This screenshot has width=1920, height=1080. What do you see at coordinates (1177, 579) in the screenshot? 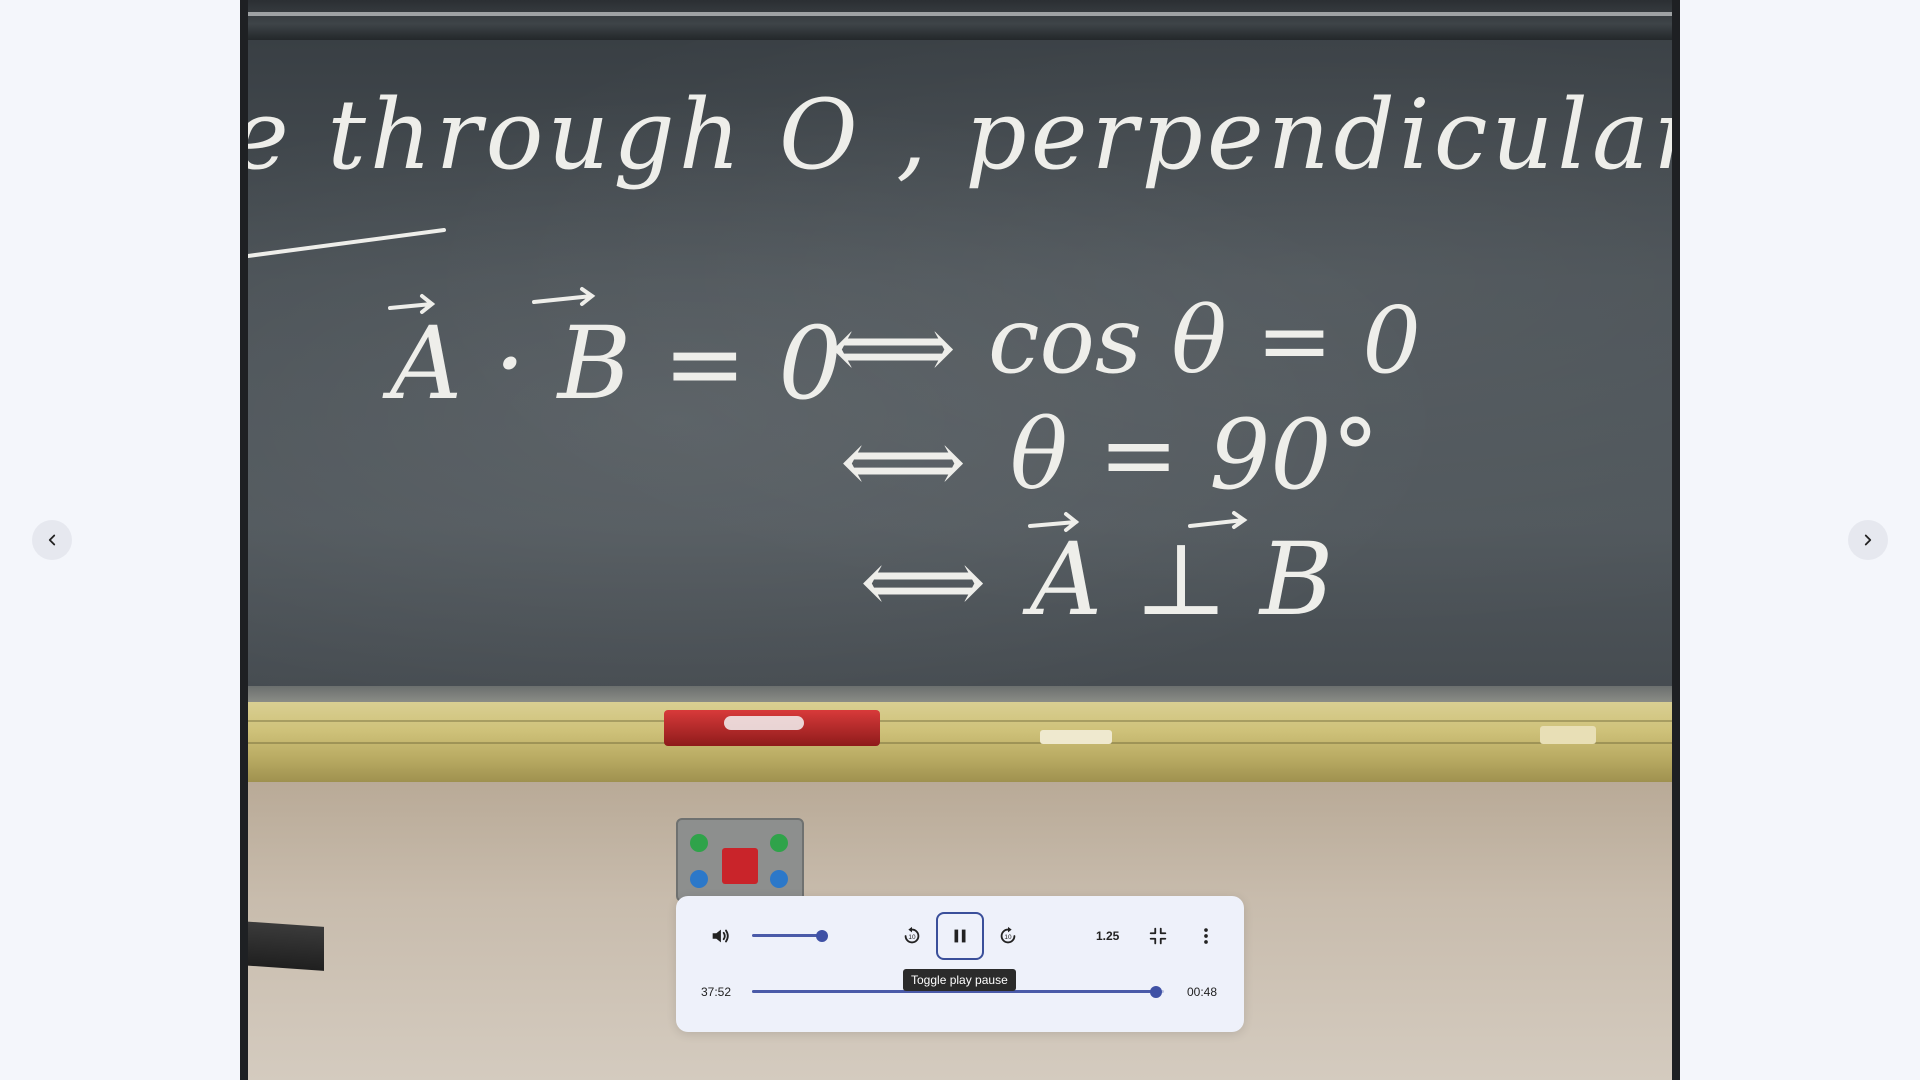
I see `eq3: A ⊥ B` at bounding box center [1177, 579].